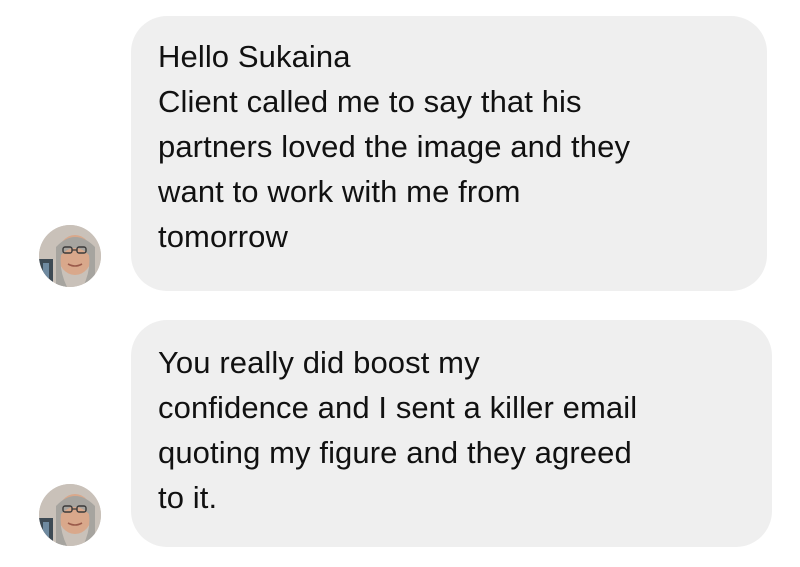 The width and height of the screenshot is (800, 567). Describe the element at coordinates (319, 362) in the screenshot. I see `message-line: You really did boost my` at that location.